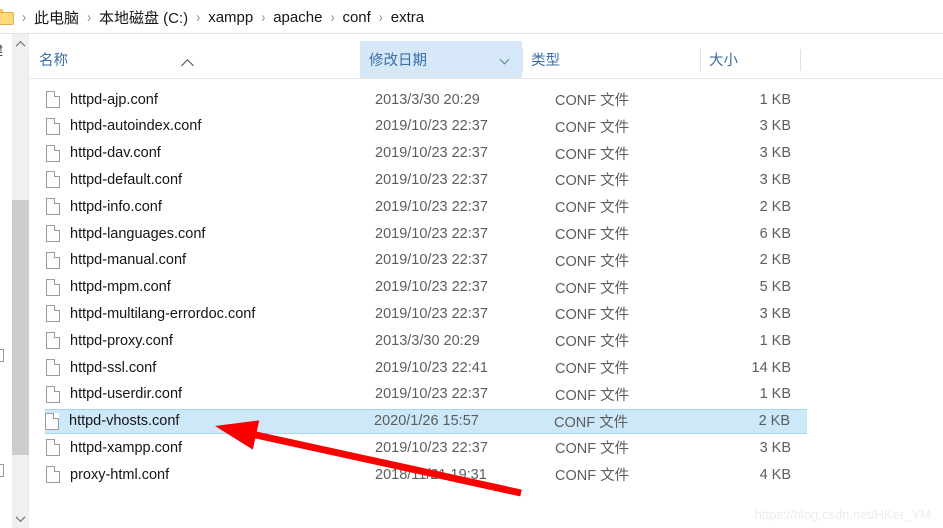  Describe the element at coordinates (441, 59) in the screenshot. I see `column-header-date: 修改日期` at that location.